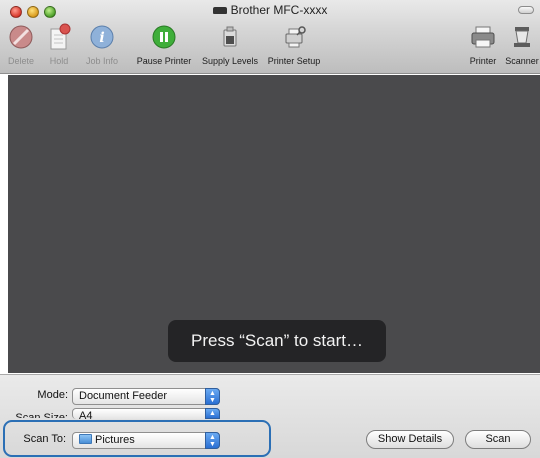 Image resolution: width=540 pixels, height=458 pixels. I want to click on scan-size-label: Scan Size:, so click(41, 415).